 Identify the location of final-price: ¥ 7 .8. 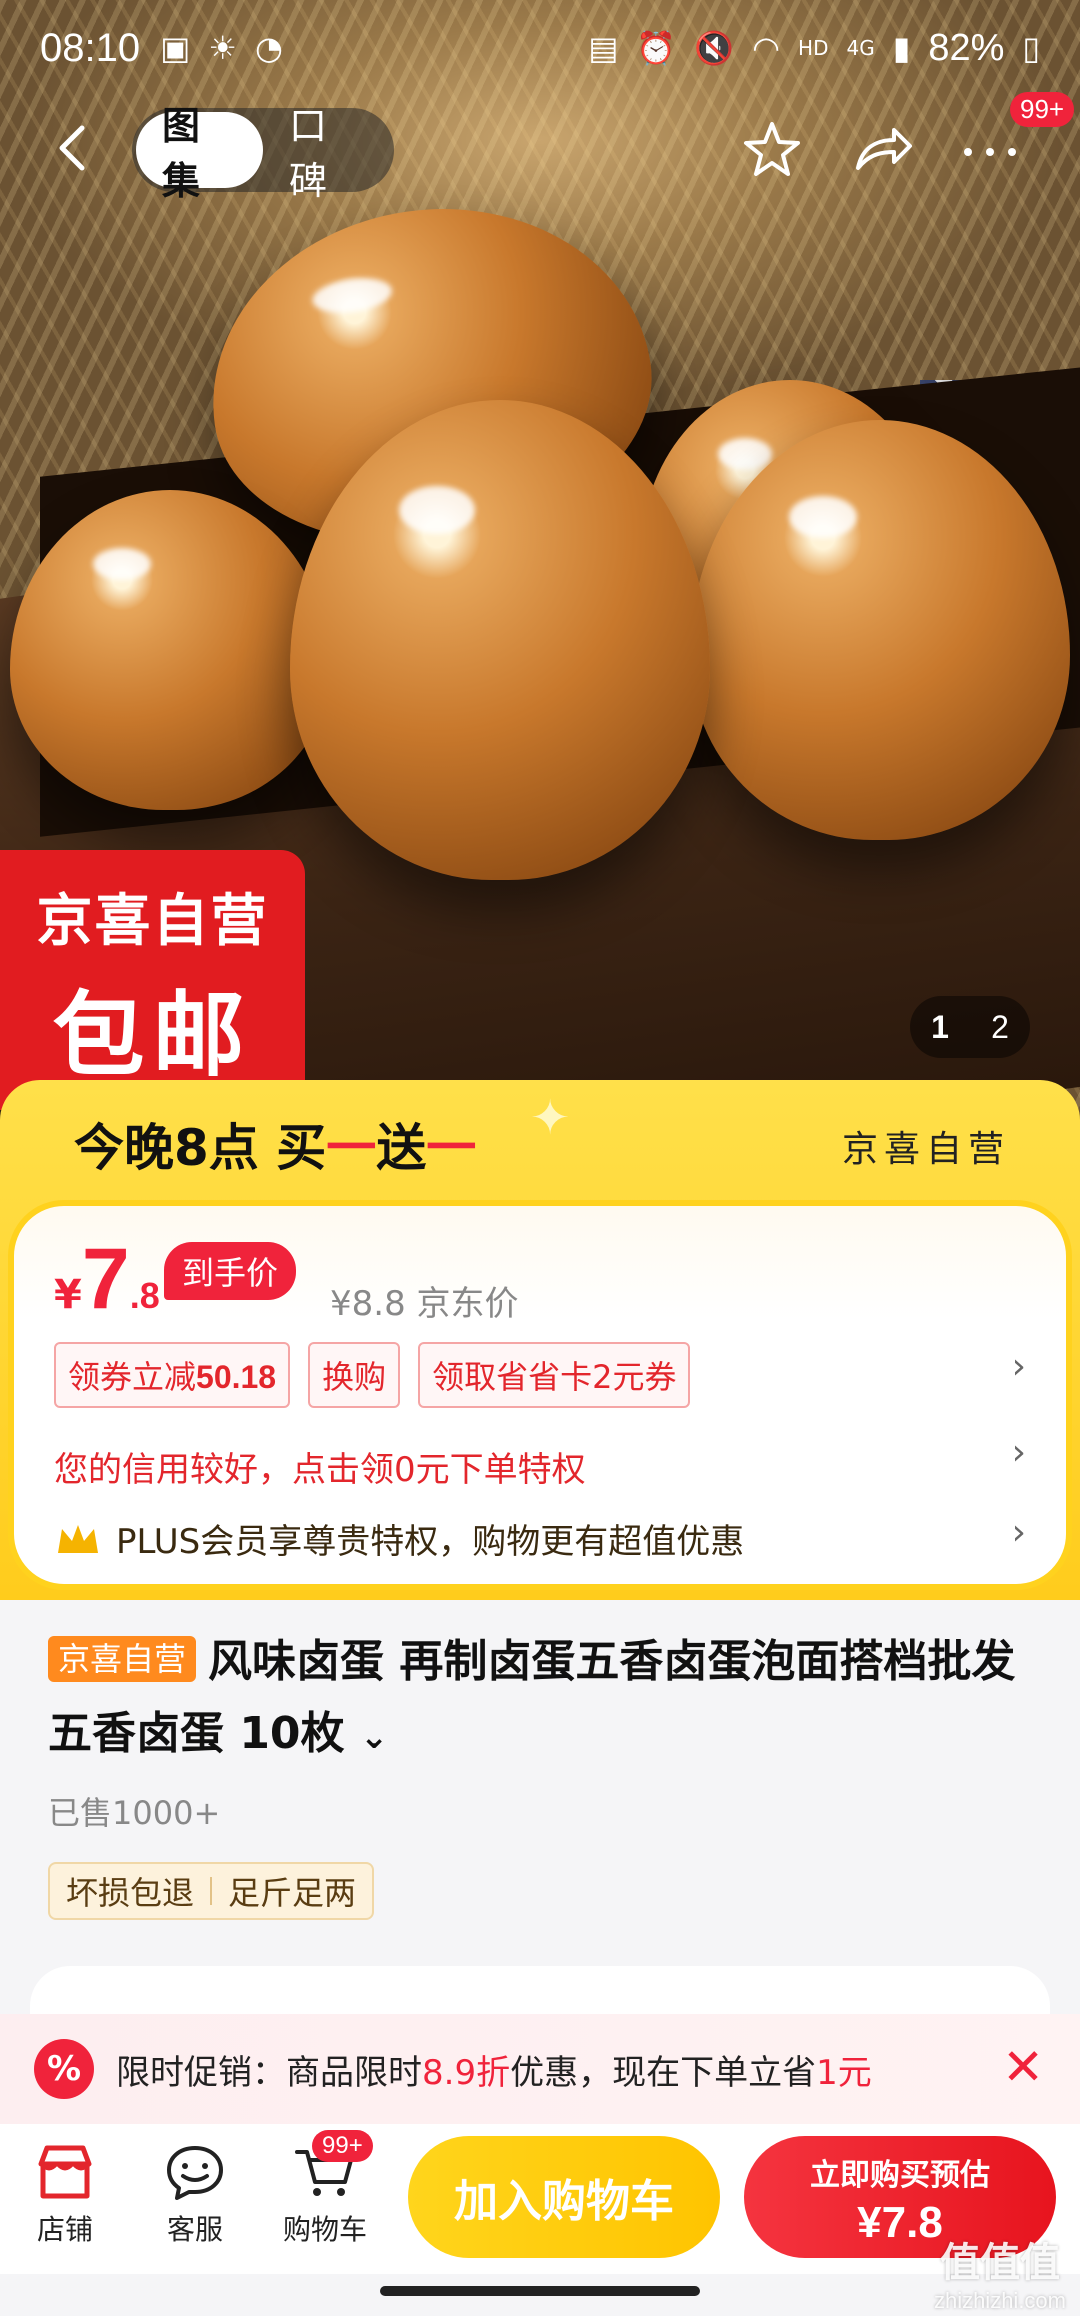
(107, 1279).